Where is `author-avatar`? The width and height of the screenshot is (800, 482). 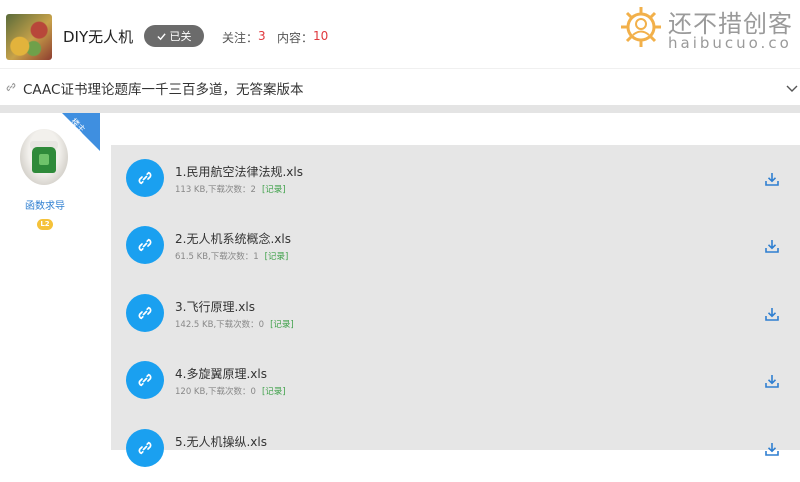
author-avatar is located at coordinates (44, 157).